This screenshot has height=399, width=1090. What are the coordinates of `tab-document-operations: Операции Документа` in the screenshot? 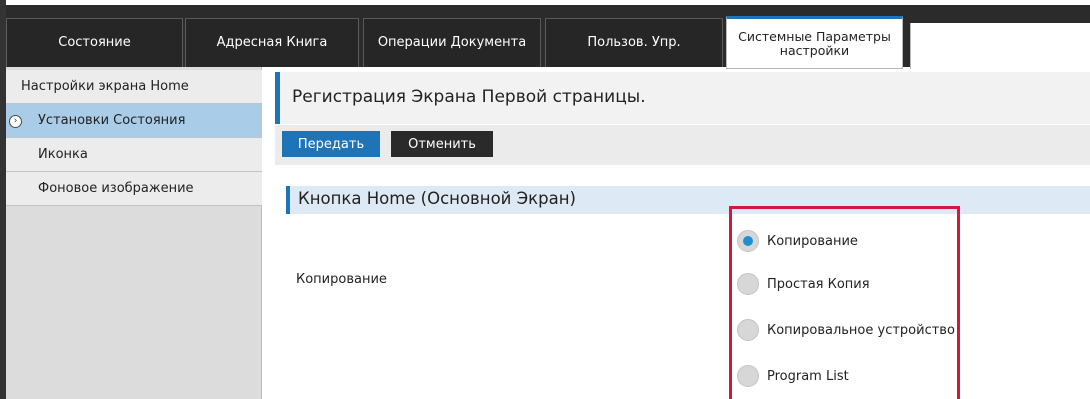 It's located at (452, 42).